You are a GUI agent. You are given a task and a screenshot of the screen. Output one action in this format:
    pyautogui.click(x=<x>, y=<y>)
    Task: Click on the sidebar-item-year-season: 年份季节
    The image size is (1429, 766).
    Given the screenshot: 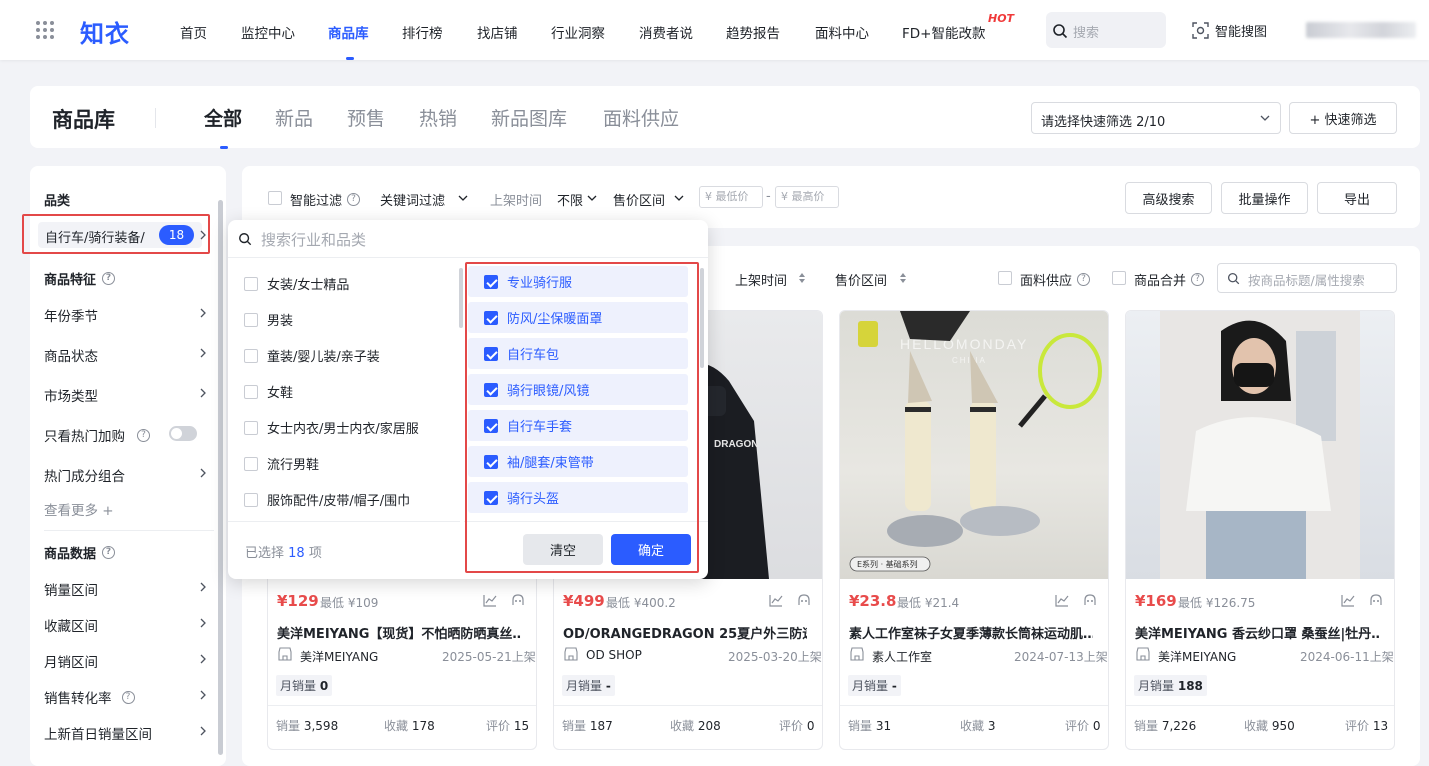 What is the action you would take?
    pyautogui.click(x=71, y=315)
    